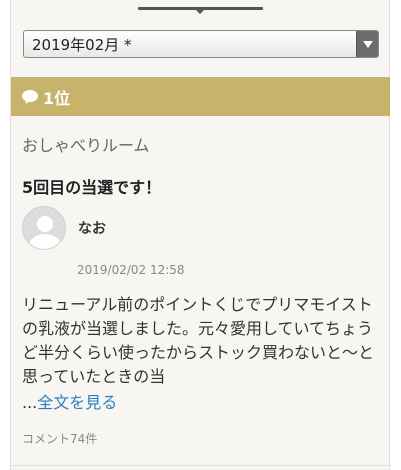 This screenshot has width=401, height=470. What do you see at coordinates (200, 96) in the screenshot?
I see `rank-header: 1位` at bounding box center [200, 96].